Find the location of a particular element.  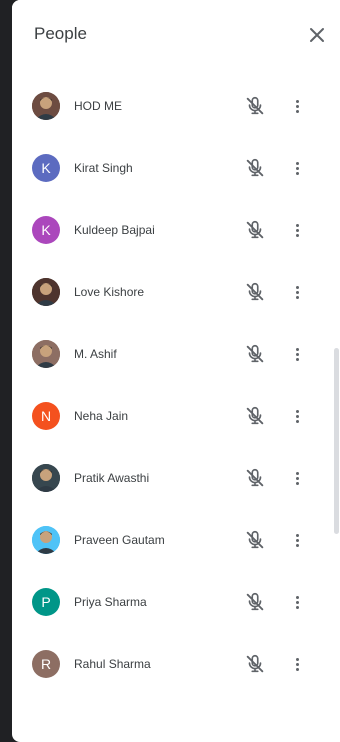

participant-name: M. Ashif is located at coordinates (95, 354).